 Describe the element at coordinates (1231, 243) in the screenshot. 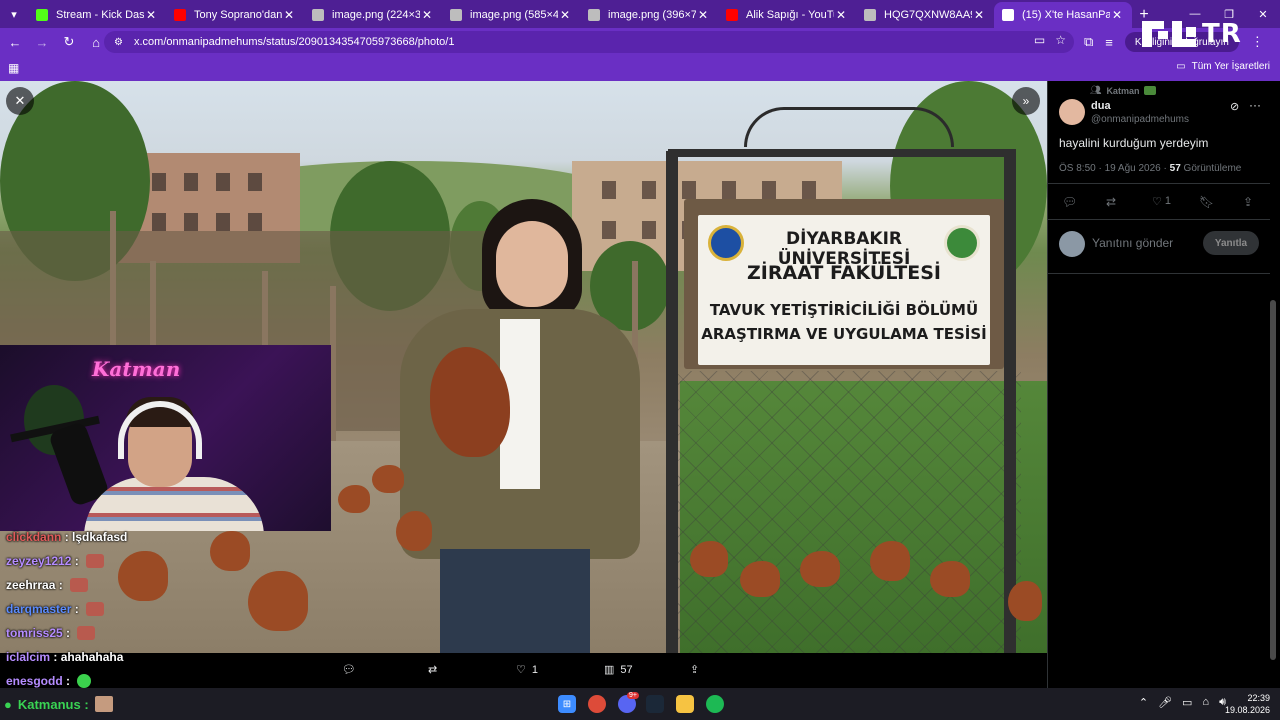

I see `reply-submit-button: Yanıtla` at that location.